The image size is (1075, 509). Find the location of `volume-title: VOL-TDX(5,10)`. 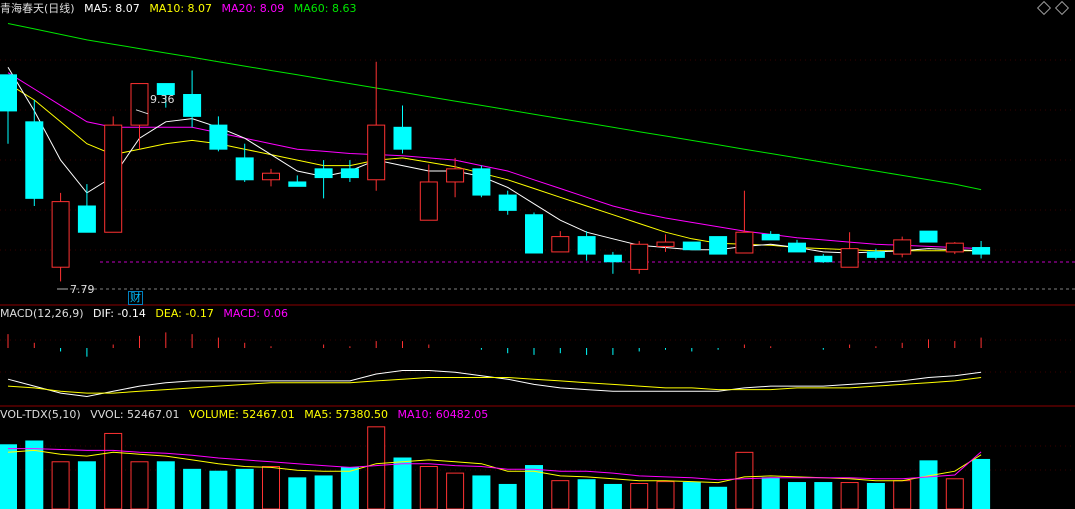

volume-title: VOL-TDX(5,10) is located at coordinates (40, 414).